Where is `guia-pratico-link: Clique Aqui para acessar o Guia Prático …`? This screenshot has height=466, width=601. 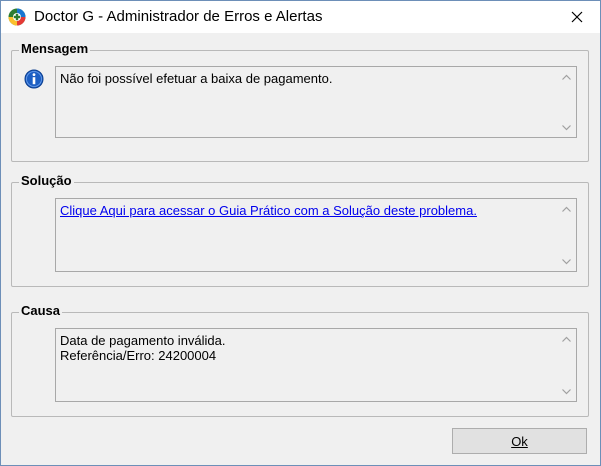
guia-pratico-link: Clique Aqui para acessar o Guia Prático … is located at coordinates (268, 210).